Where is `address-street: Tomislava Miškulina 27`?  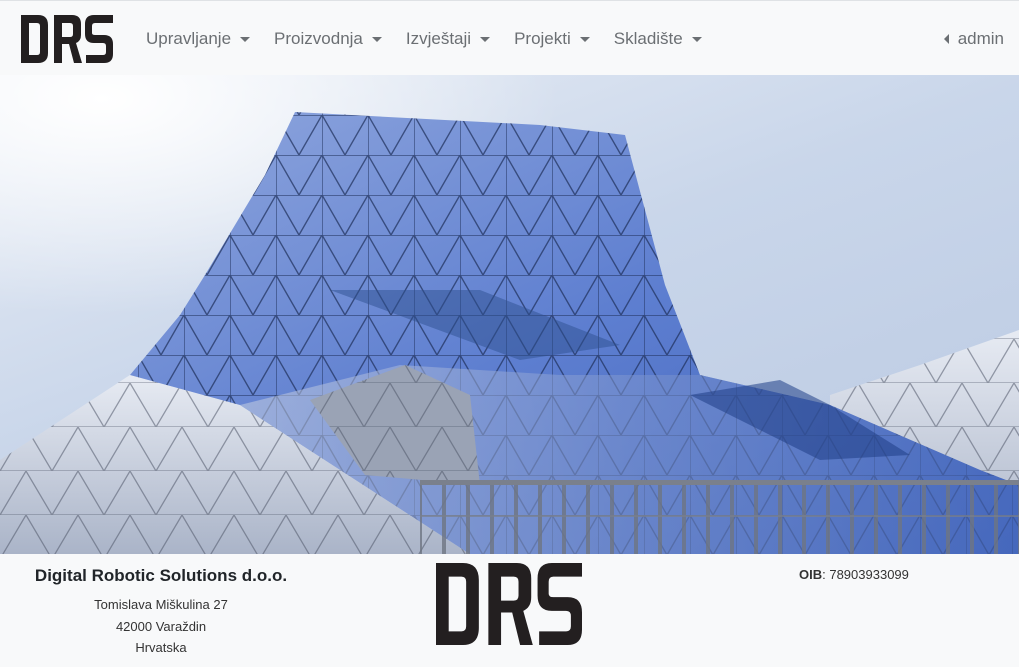 address-street: Tomislava Miškulina 27 is located at coordinates (161, 604).